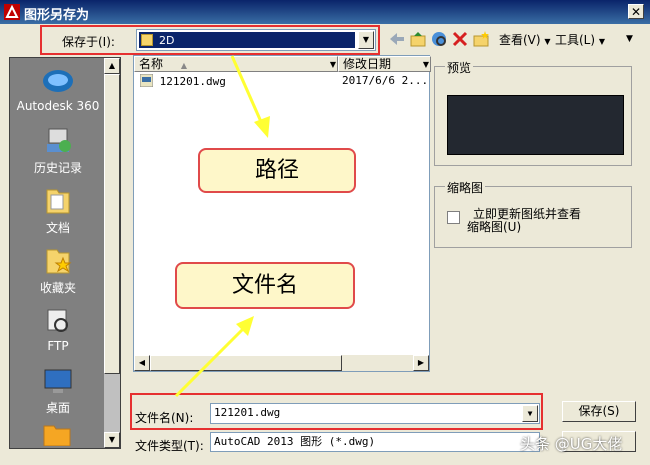 Image resolution: width=650 pixels, height=465 pixels. I want to click on filename-callout: 文件名, so click(265, 285).